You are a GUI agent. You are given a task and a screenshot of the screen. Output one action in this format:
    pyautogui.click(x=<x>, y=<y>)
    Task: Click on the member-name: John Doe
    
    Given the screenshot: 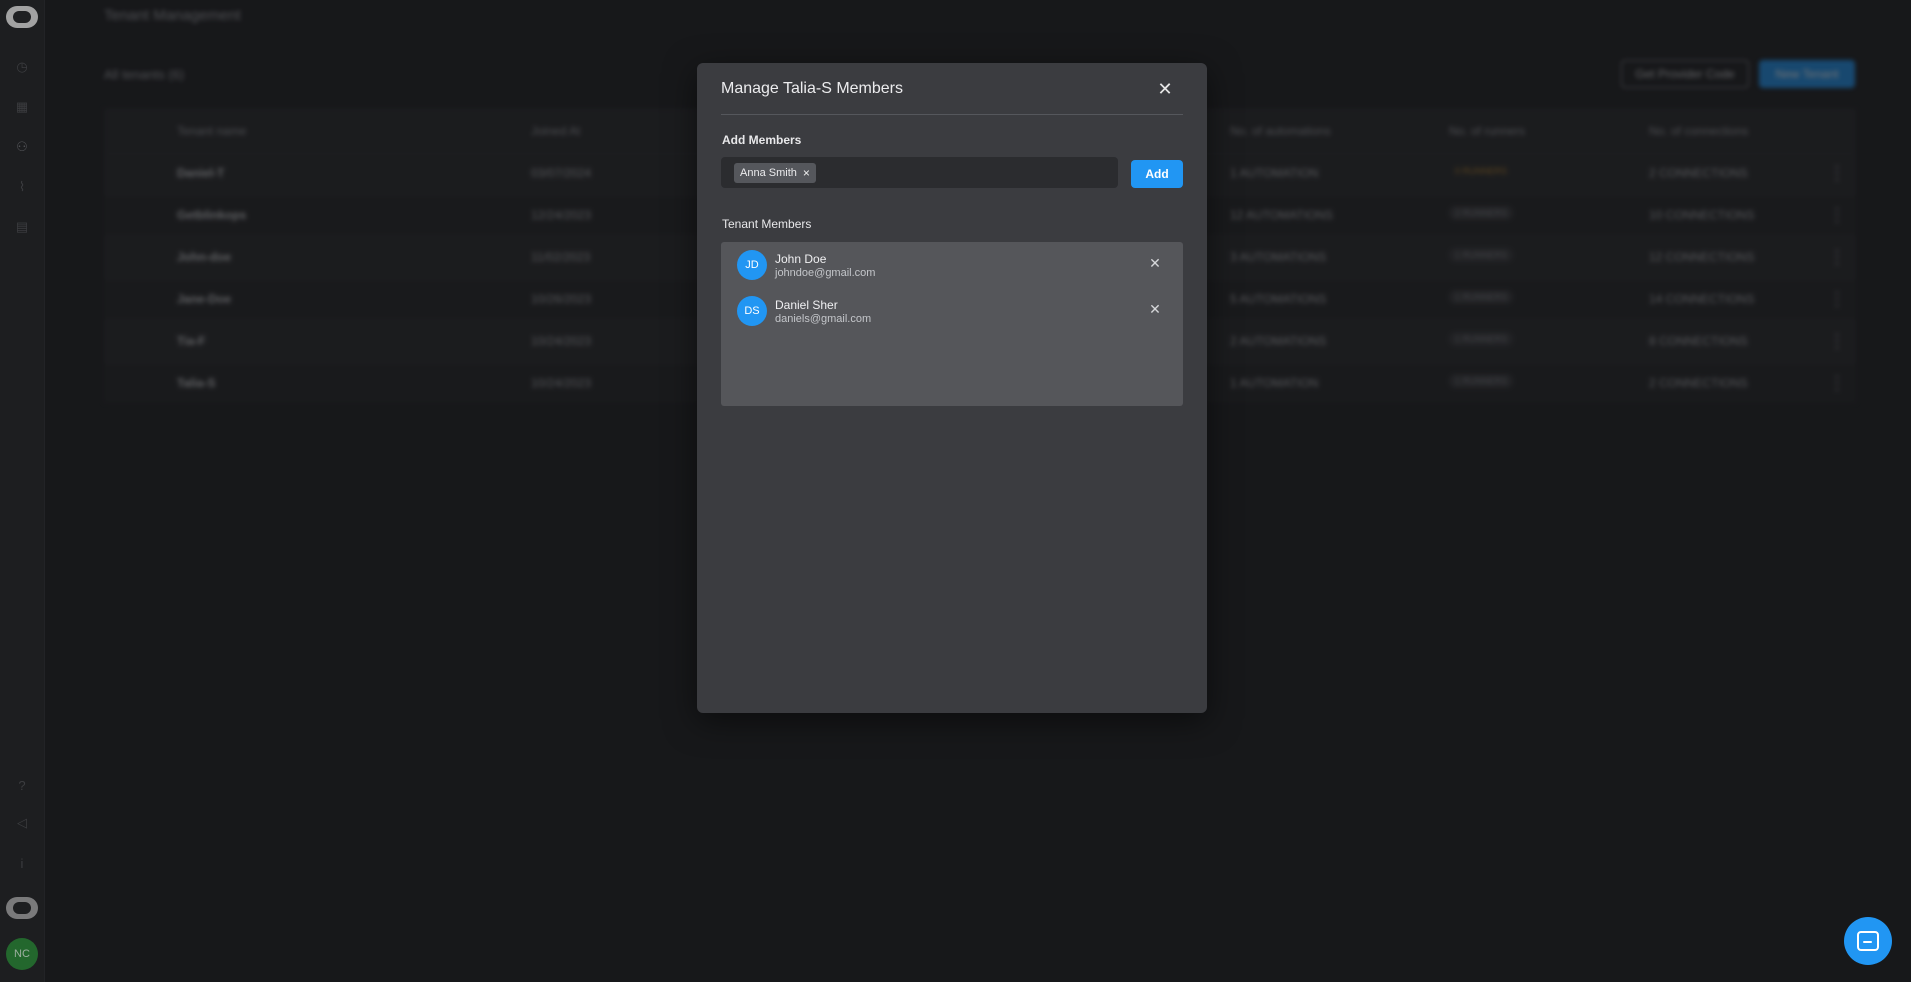 What is the action you would take?
    pyautogui.click(x=801, y=259)
    